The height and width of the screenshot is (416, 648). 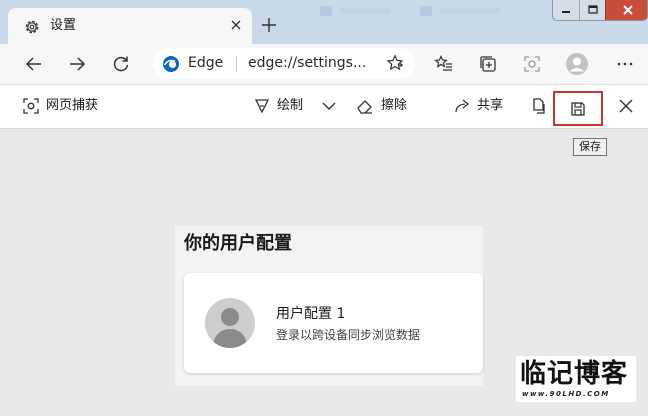 I want to click on web-capture-toolbar: 网页捕获 绘制 擦除 共享, so click(x=324, y=106).